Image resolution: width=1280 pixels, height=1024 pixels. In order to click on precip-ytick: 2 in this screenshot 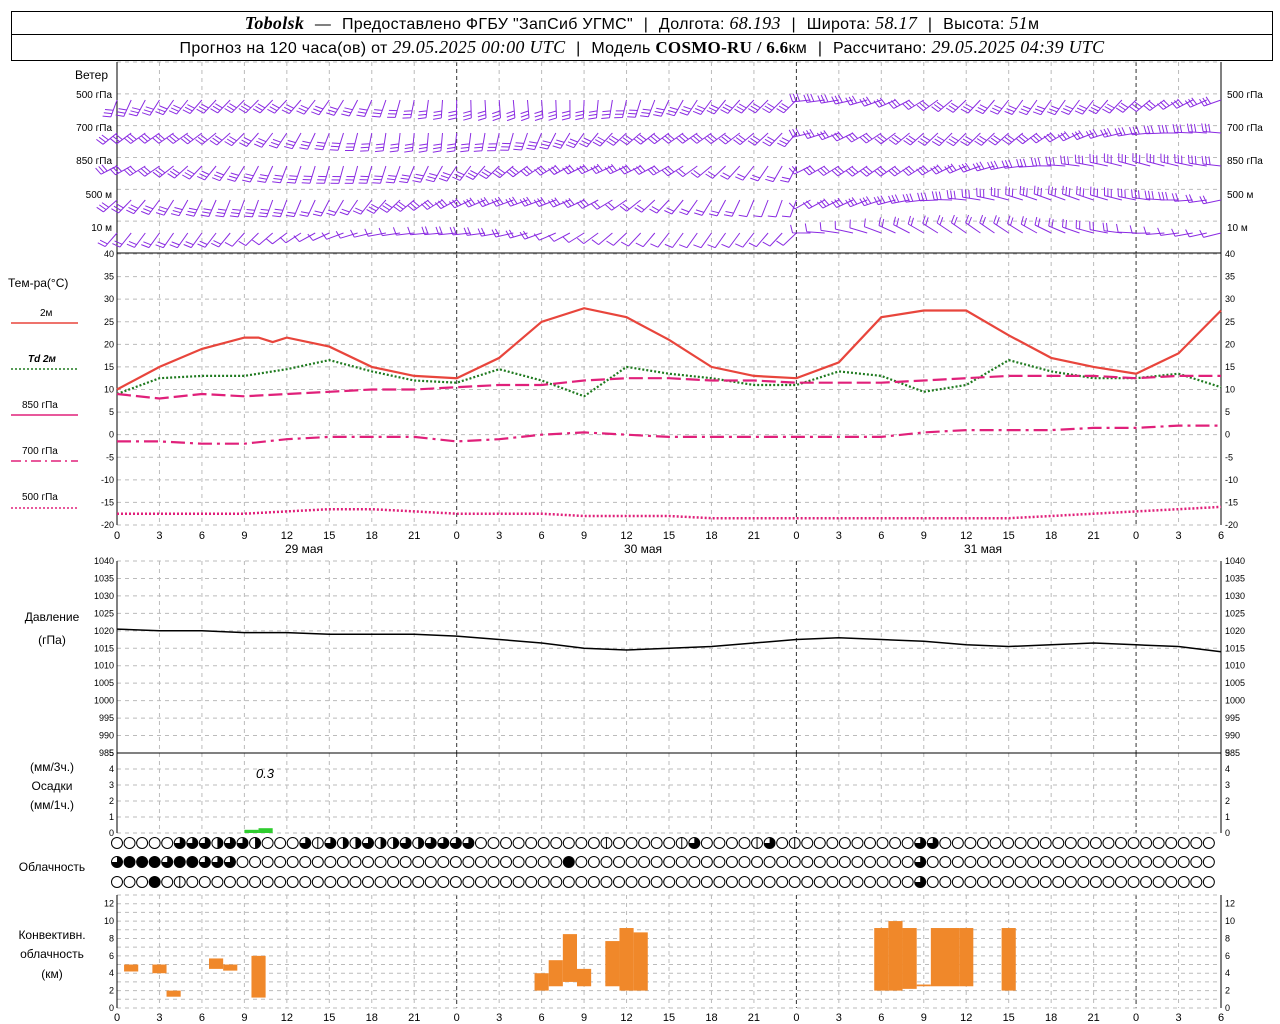, I will do `click(1227, 801)`.